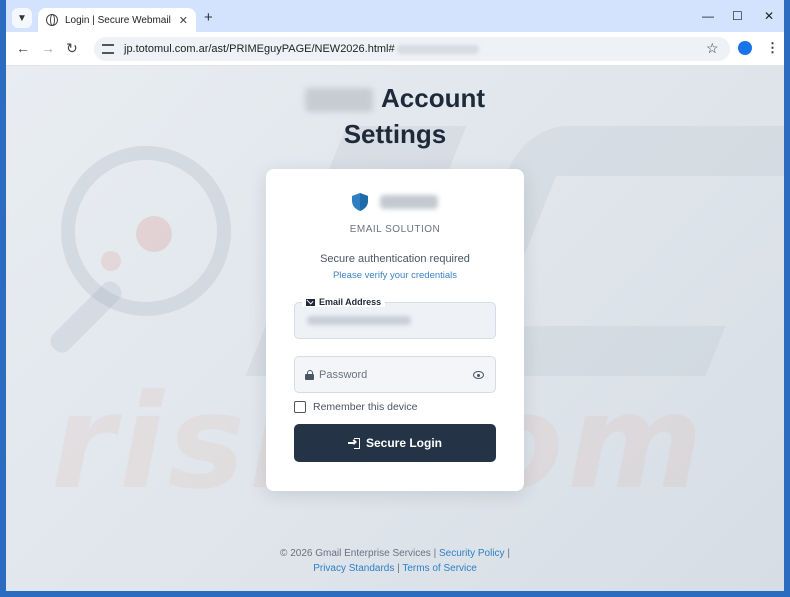  What do you see at coordinates (437, 49) in the screenshot?
I see `url-redacted` at bounding box center [437, 49].